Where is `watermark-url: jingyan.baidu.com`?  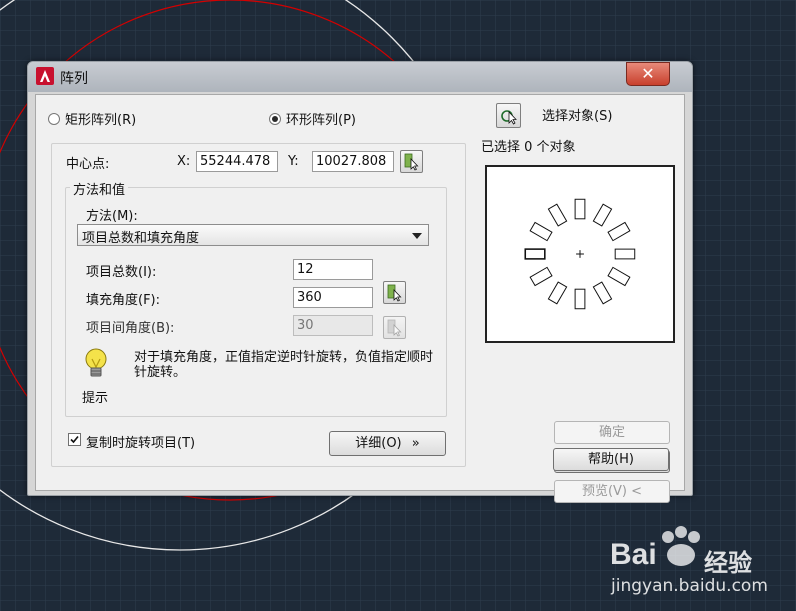
watermark-url: jingyan.baidu.com is located at coordinates (689, 586).